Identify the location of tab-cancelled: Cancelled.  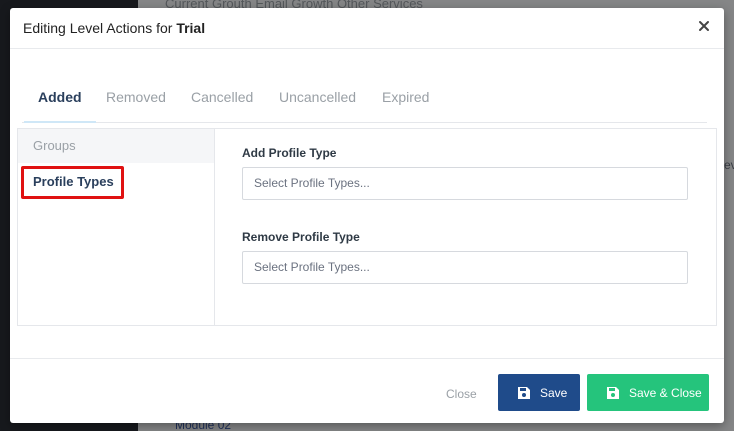
(222, 102).